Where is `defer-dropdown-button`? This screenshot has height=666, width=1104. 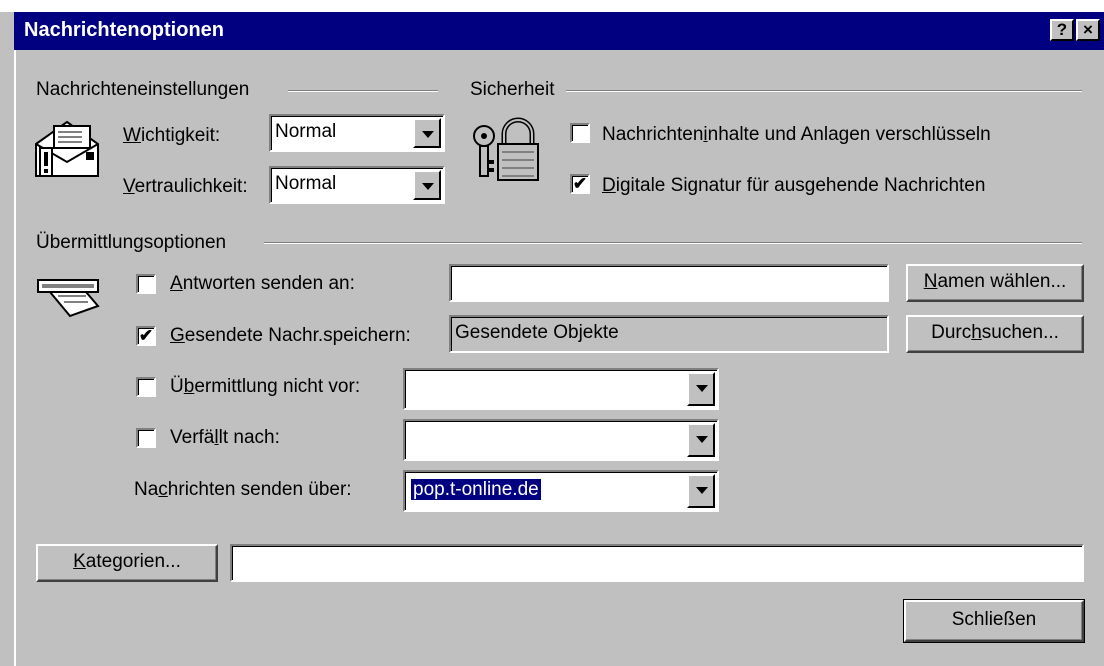 defer-dropdown-button is located at coordinates (701, 389).